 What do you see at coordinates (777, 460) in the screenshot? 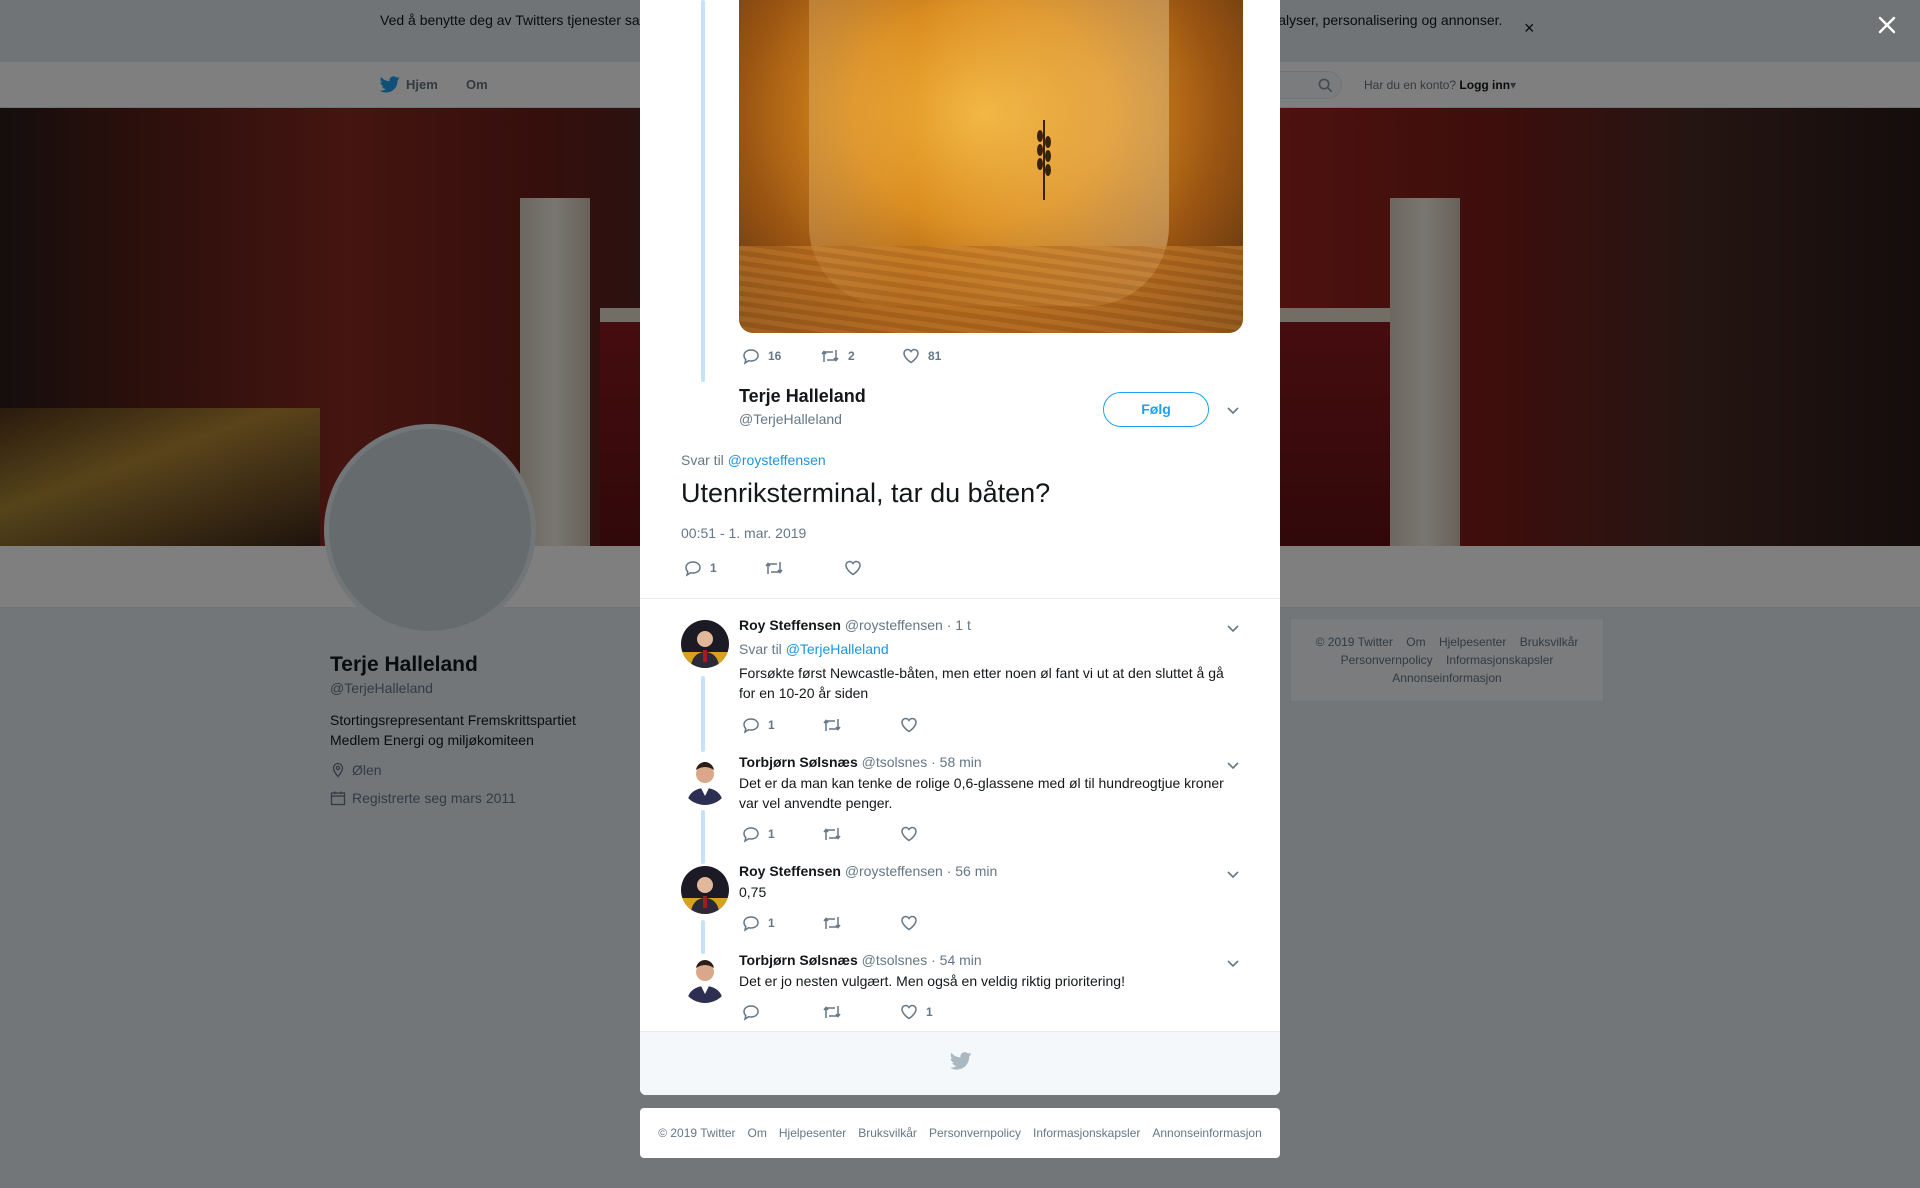
I see `reply-to-mention: @roysteffensen` at bounding box center [777, 460].